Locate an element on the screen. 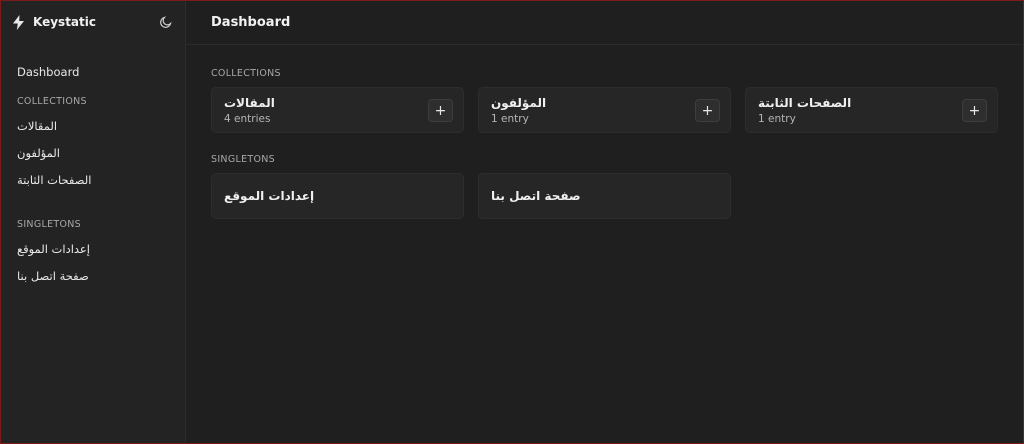 The height and width of the screenshot is (444, 1024). collections-heading: COLLECTIONS is located at coordinates (246, 73).